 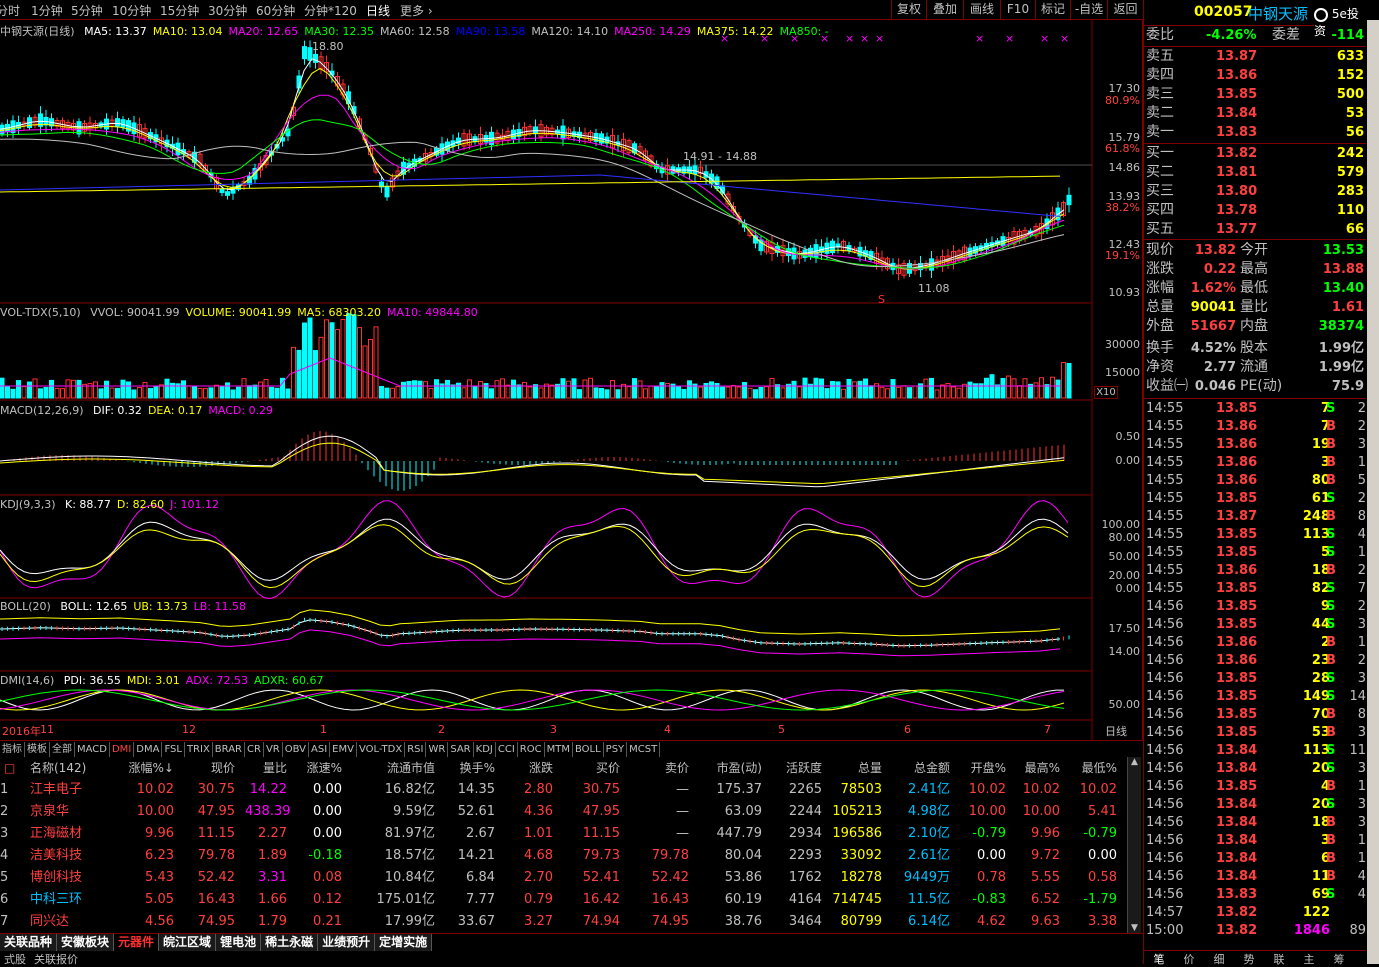 I want to click on indicator-tab: EMV, so click(x=343, y=749).